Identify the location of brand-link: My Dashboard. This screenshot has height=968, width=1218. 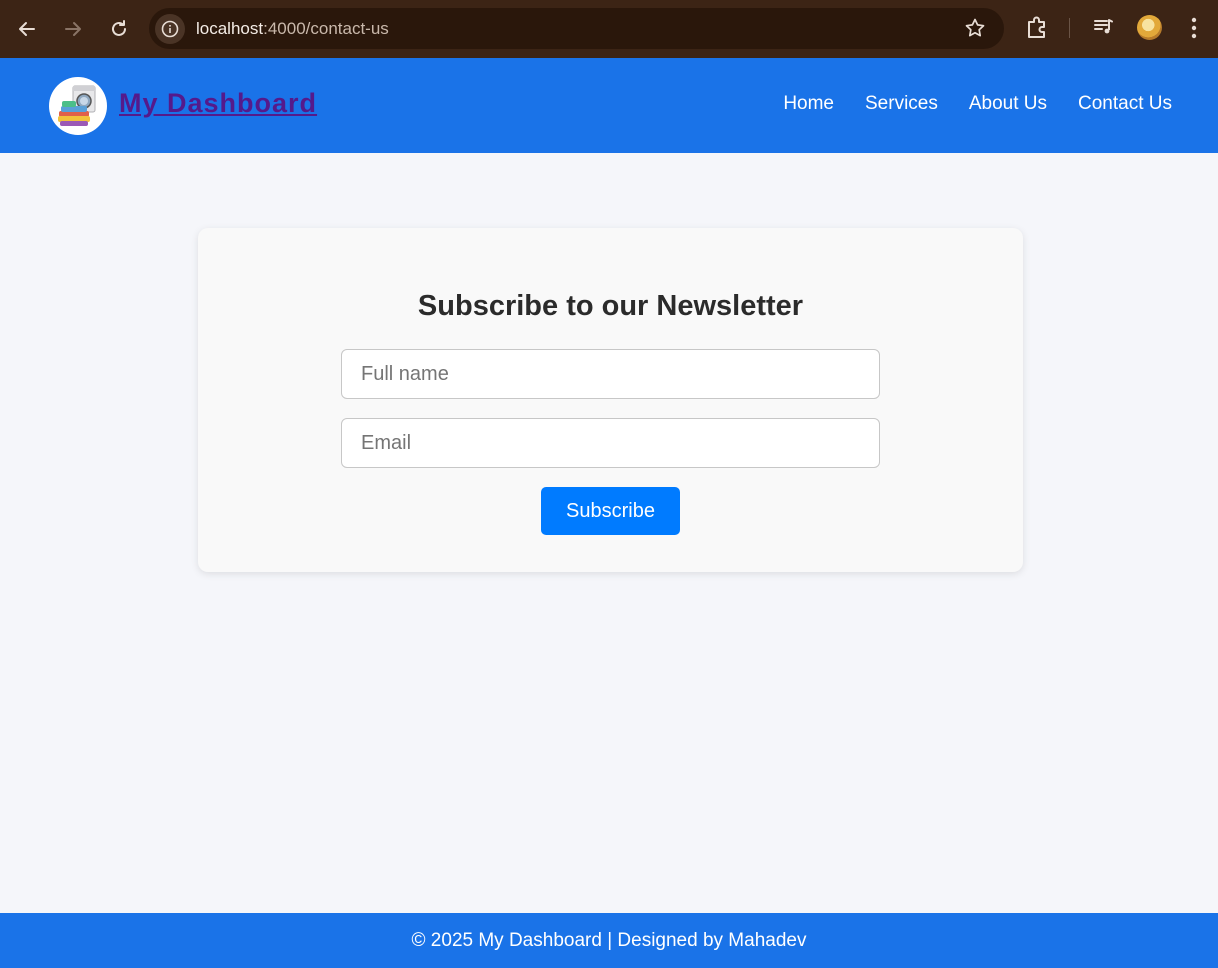
(218, 103).